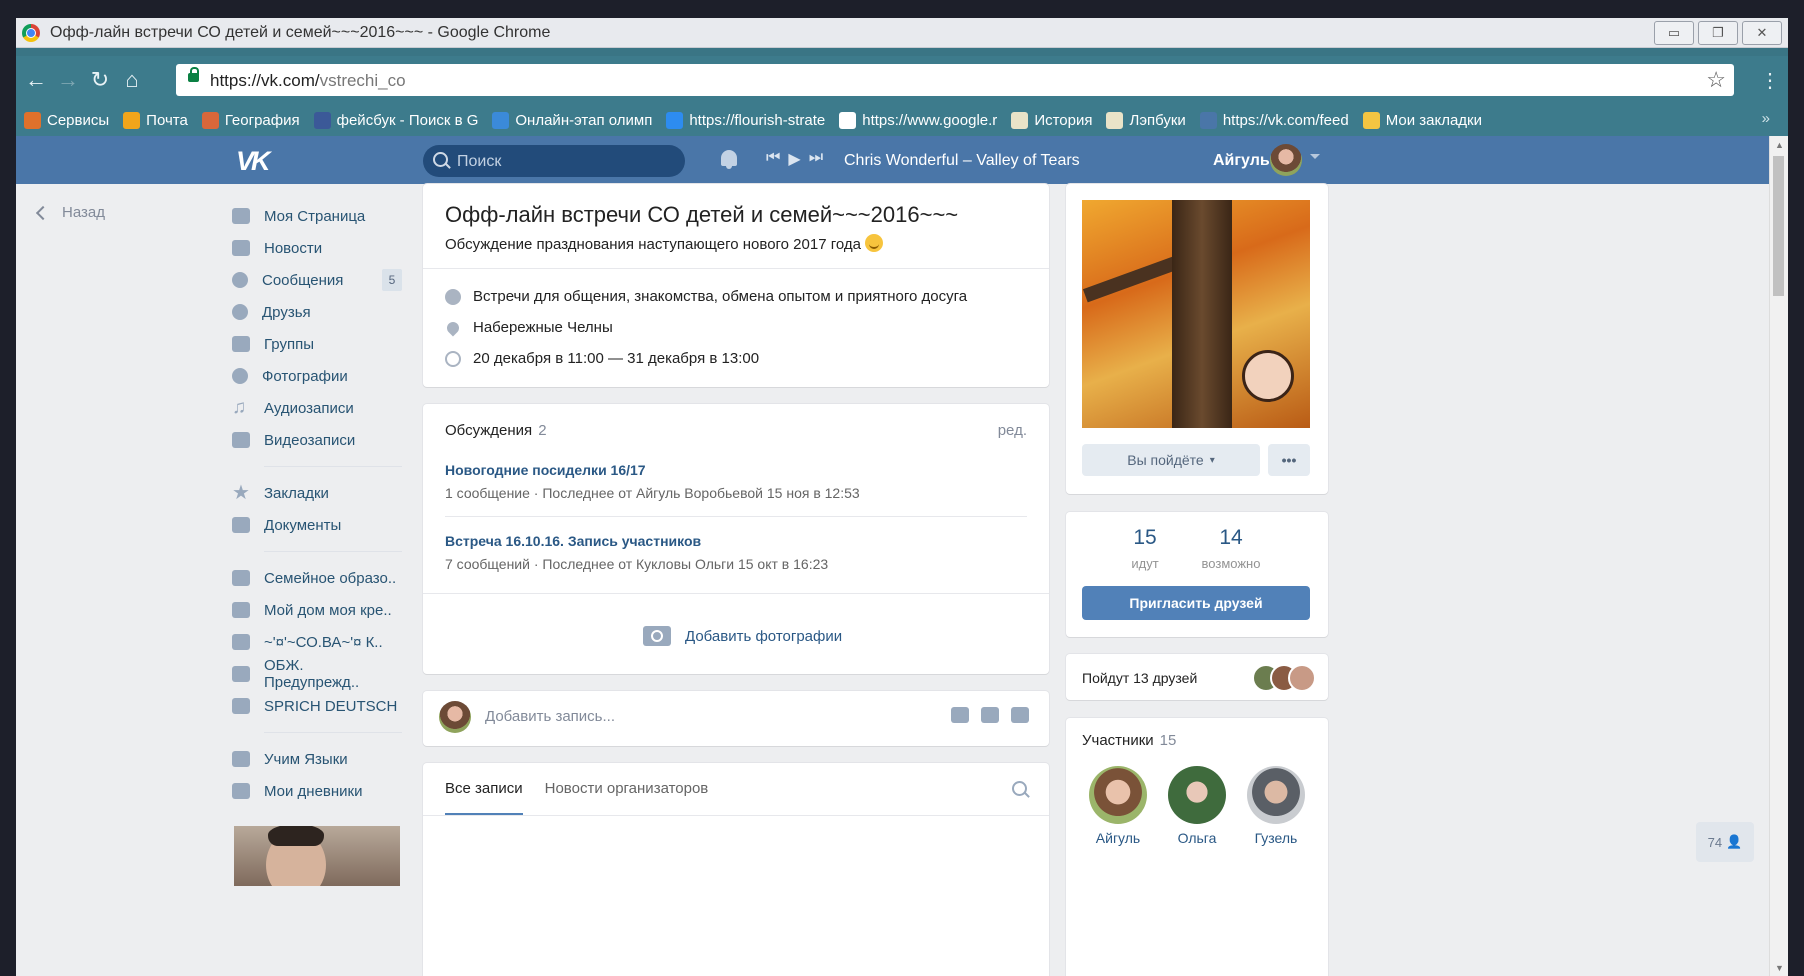 The image size is (1804, 976). What do you see at coordinates (1140, 678) in the screenshot?
I see `friends-going-label: Пойдут 13 друзей` at bounding box center [1140, 678].